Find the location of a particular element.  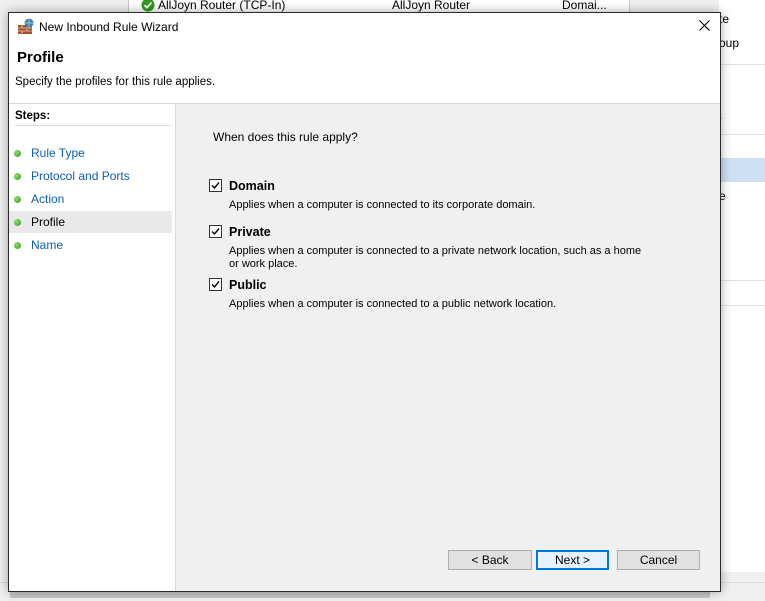

window-title: New Inbound Rule Wizard is located at coordinates (109, 27).